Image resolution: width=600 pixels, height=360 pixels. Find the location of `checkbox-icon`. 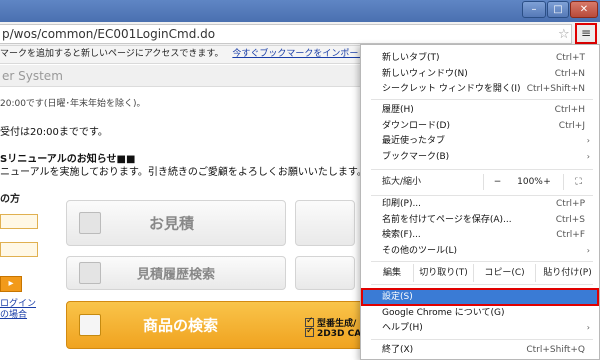

checkbox-icon is located at coordinates (309, 331).